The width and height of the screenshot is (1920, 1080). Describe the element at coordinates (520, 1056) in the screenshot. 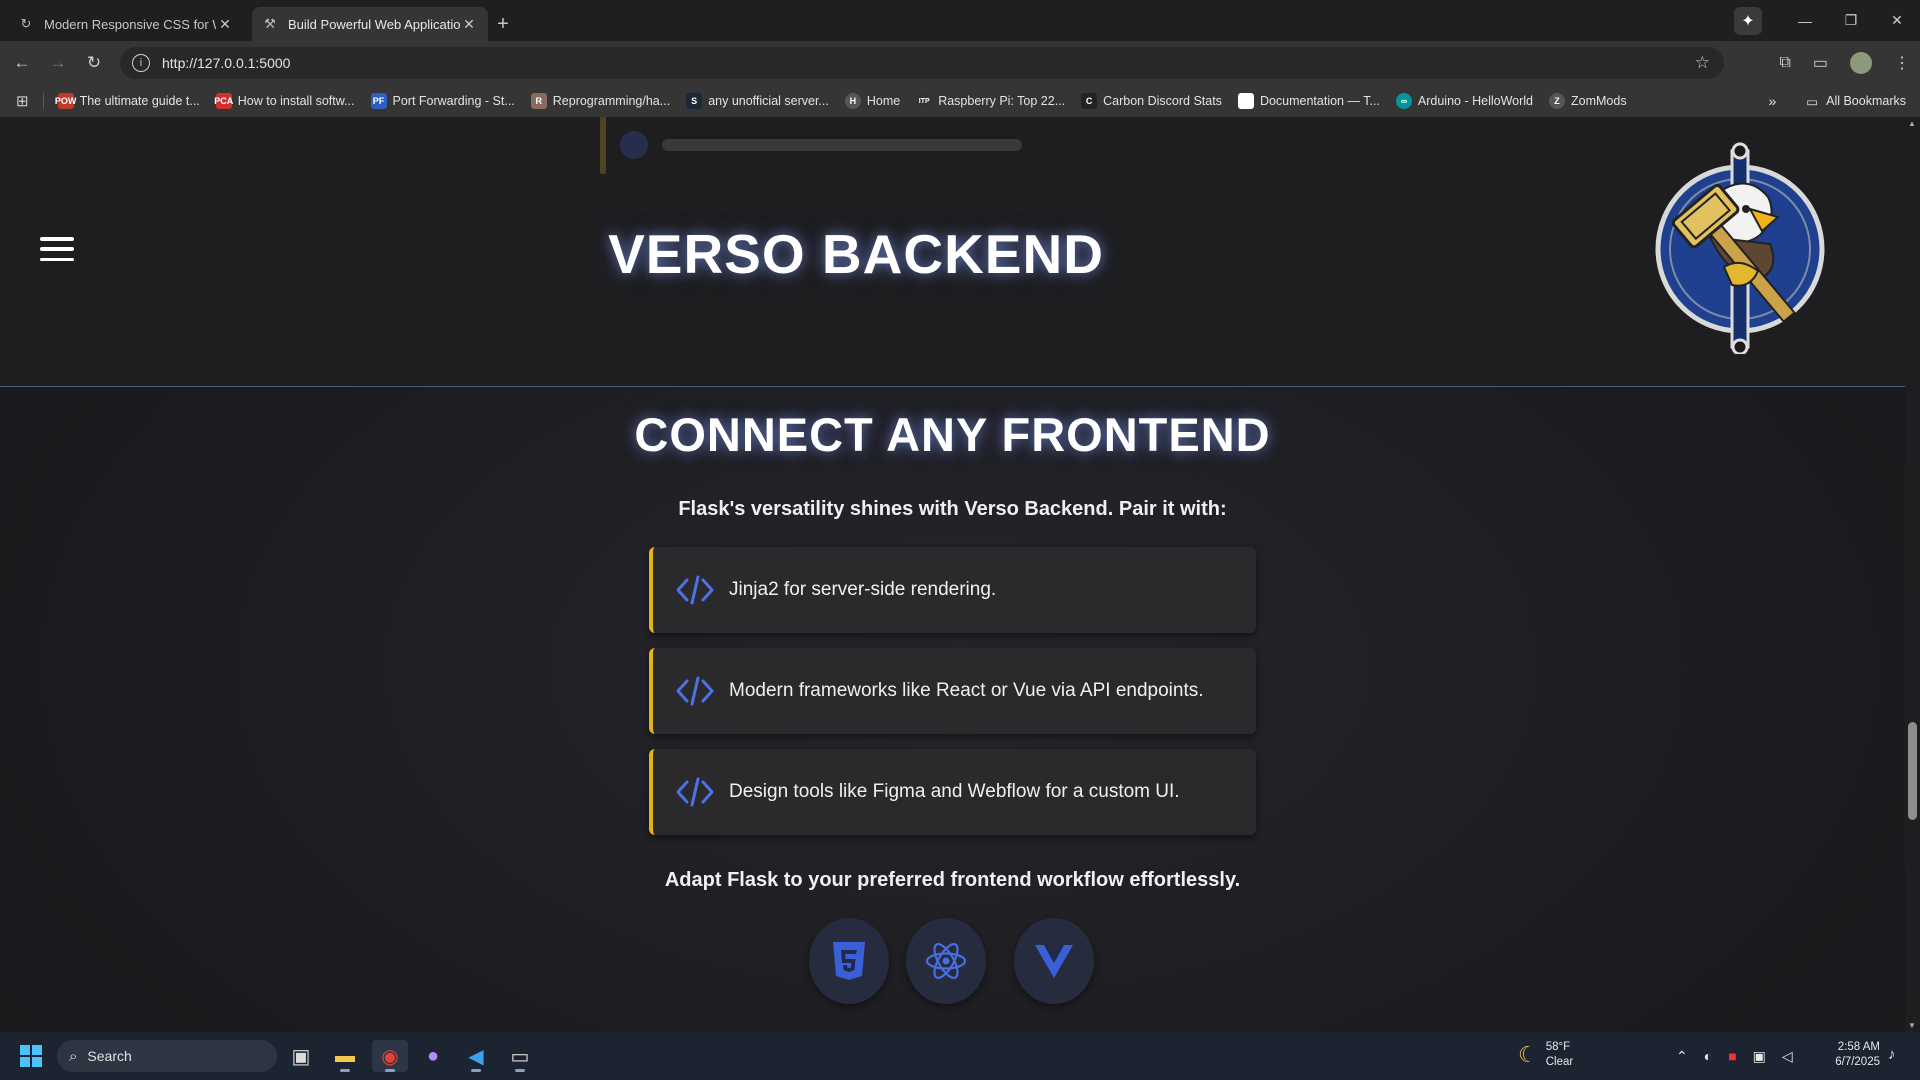

I see `terminal-icon: ▭` at that location.